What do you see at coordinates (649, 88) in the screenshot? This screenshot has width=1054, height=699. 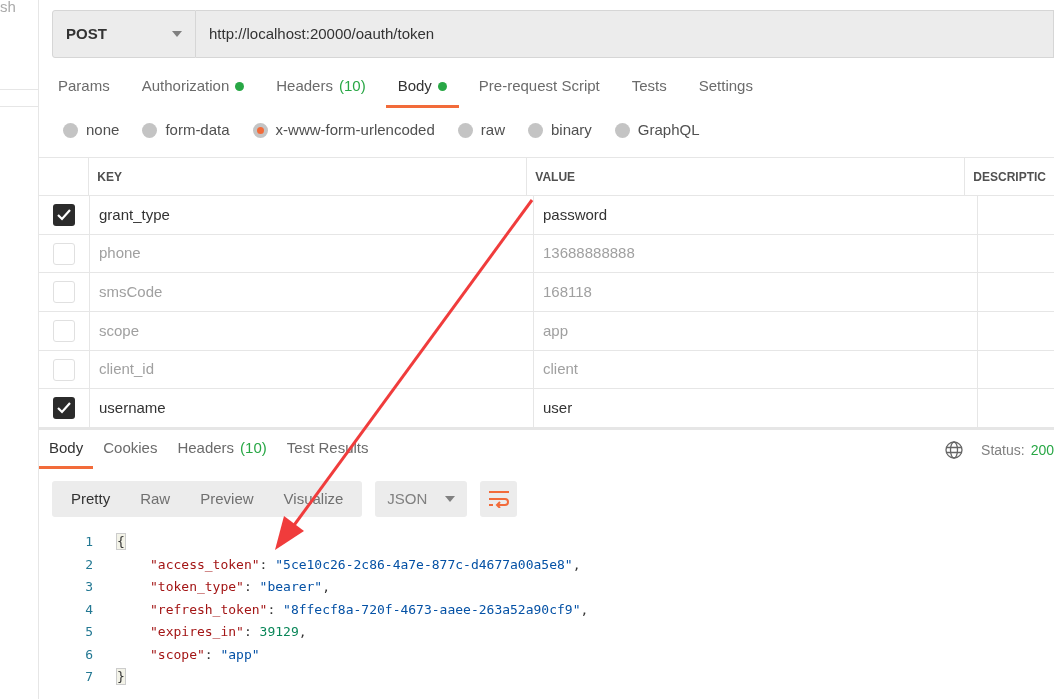 I see `request-tab: Tests` at bounding box center [649, 88].